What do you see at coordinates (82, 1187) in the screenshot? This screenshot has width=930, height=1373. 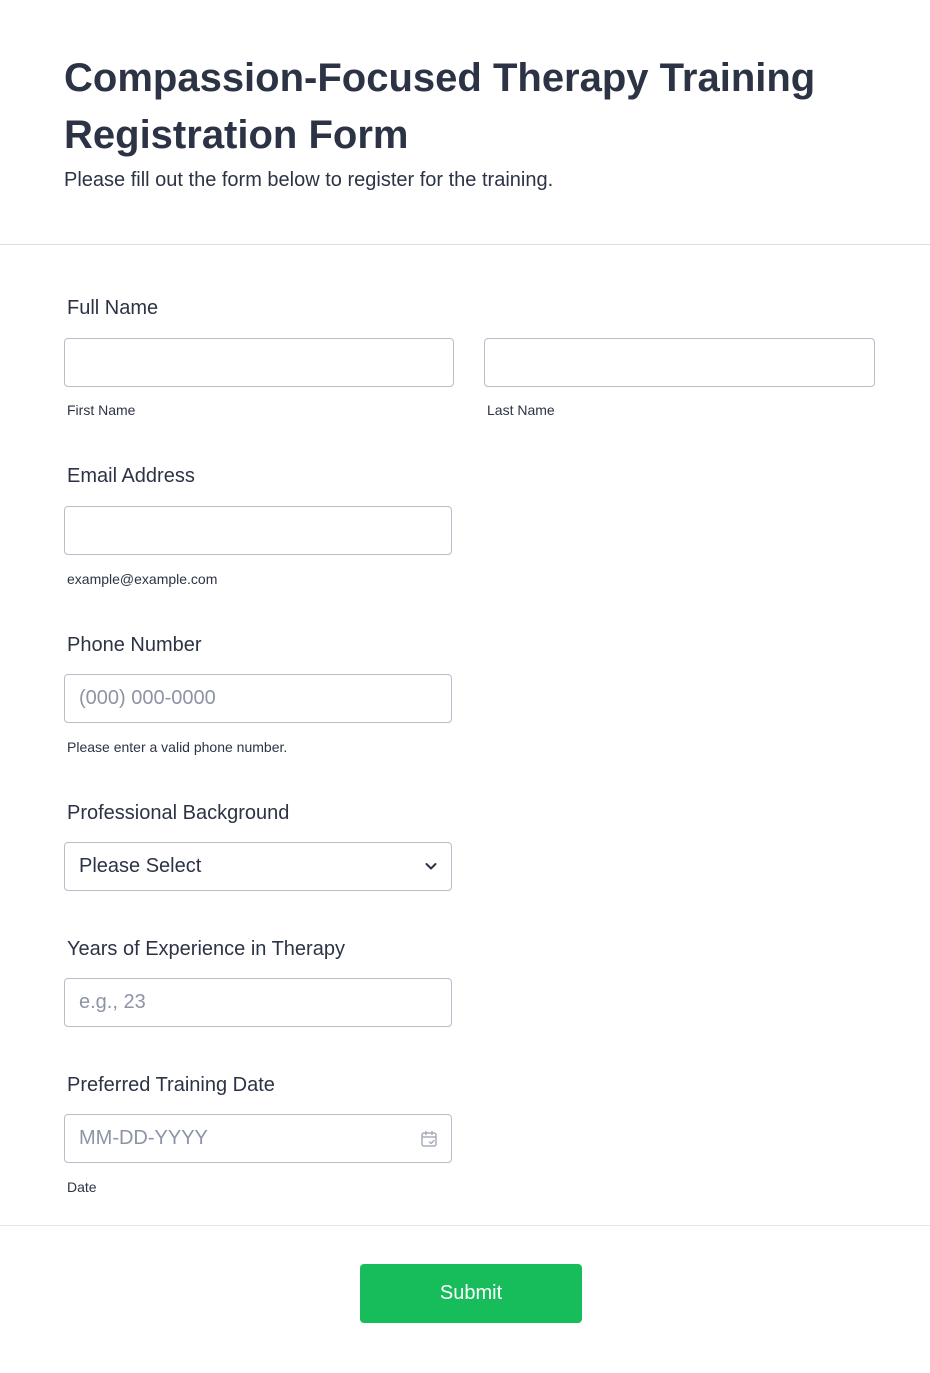 I see `training-date-sublabel: Date` at bounding box center [82, 1187].